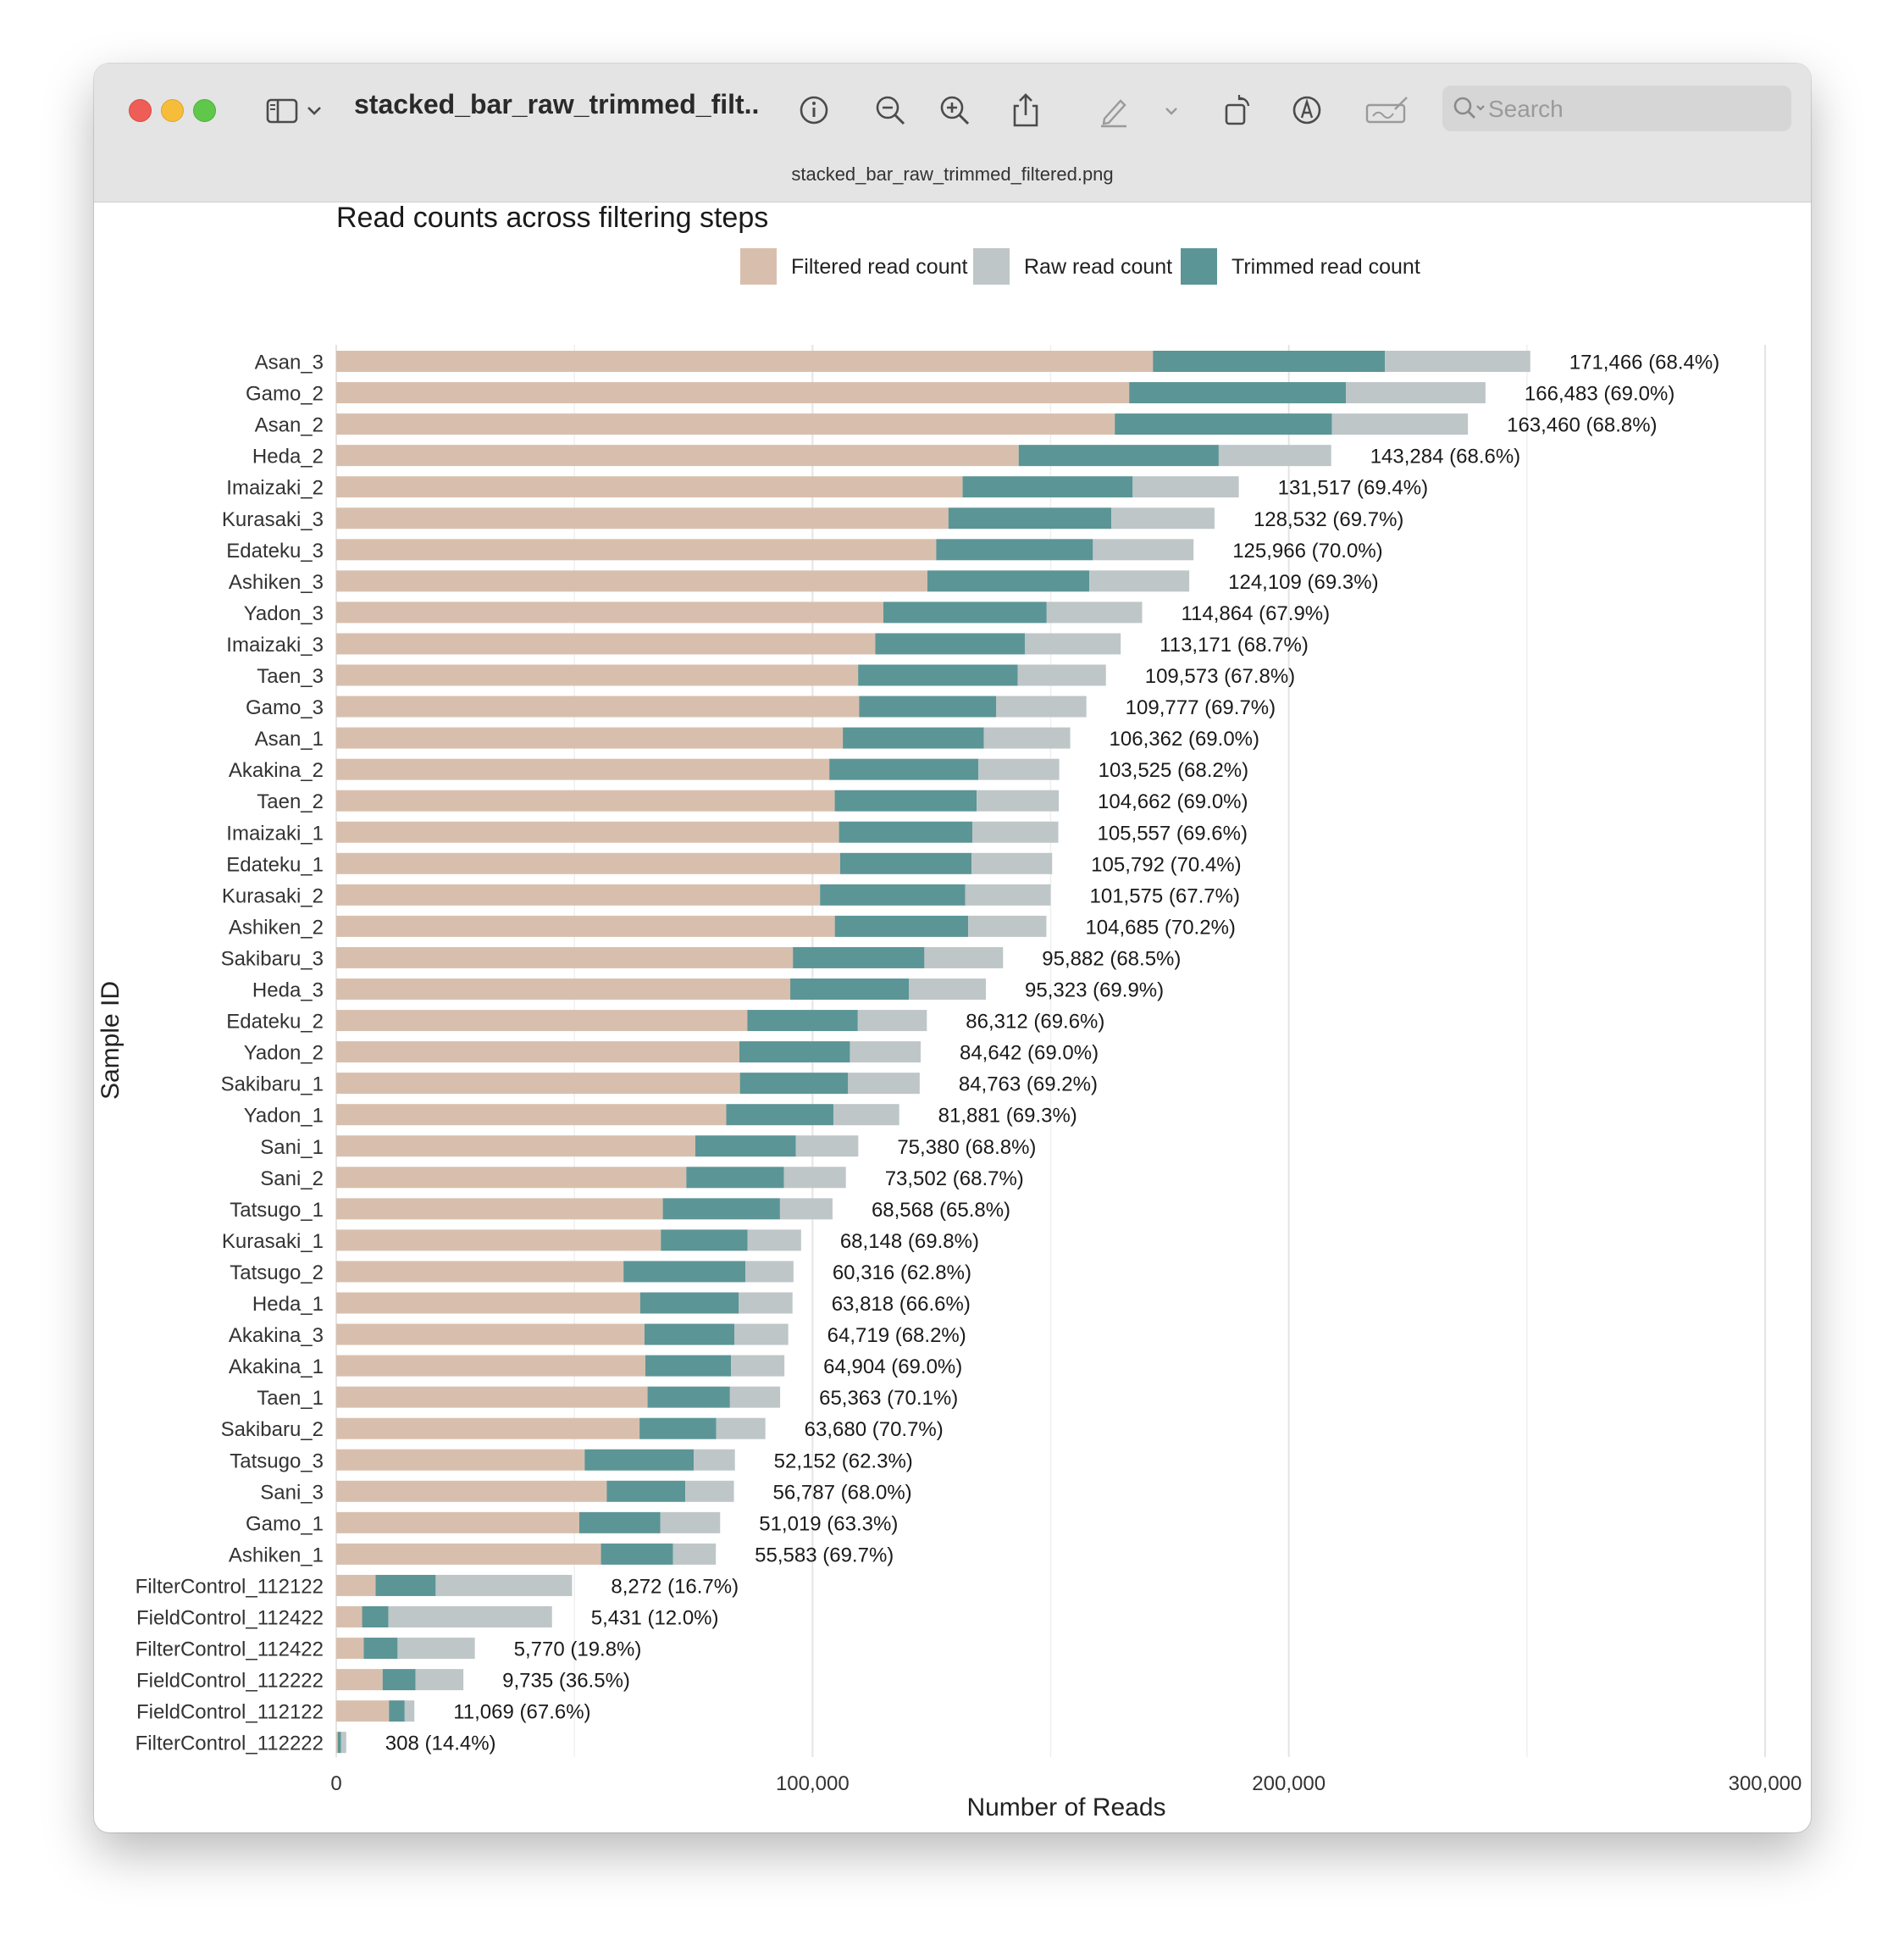 The height and width of the screenshot is (1957, 1904). What do you see at coordinates (290, 676) in the screenshot?
I see `y-tick-label: Taen_3` at bounding box center [290, 676].